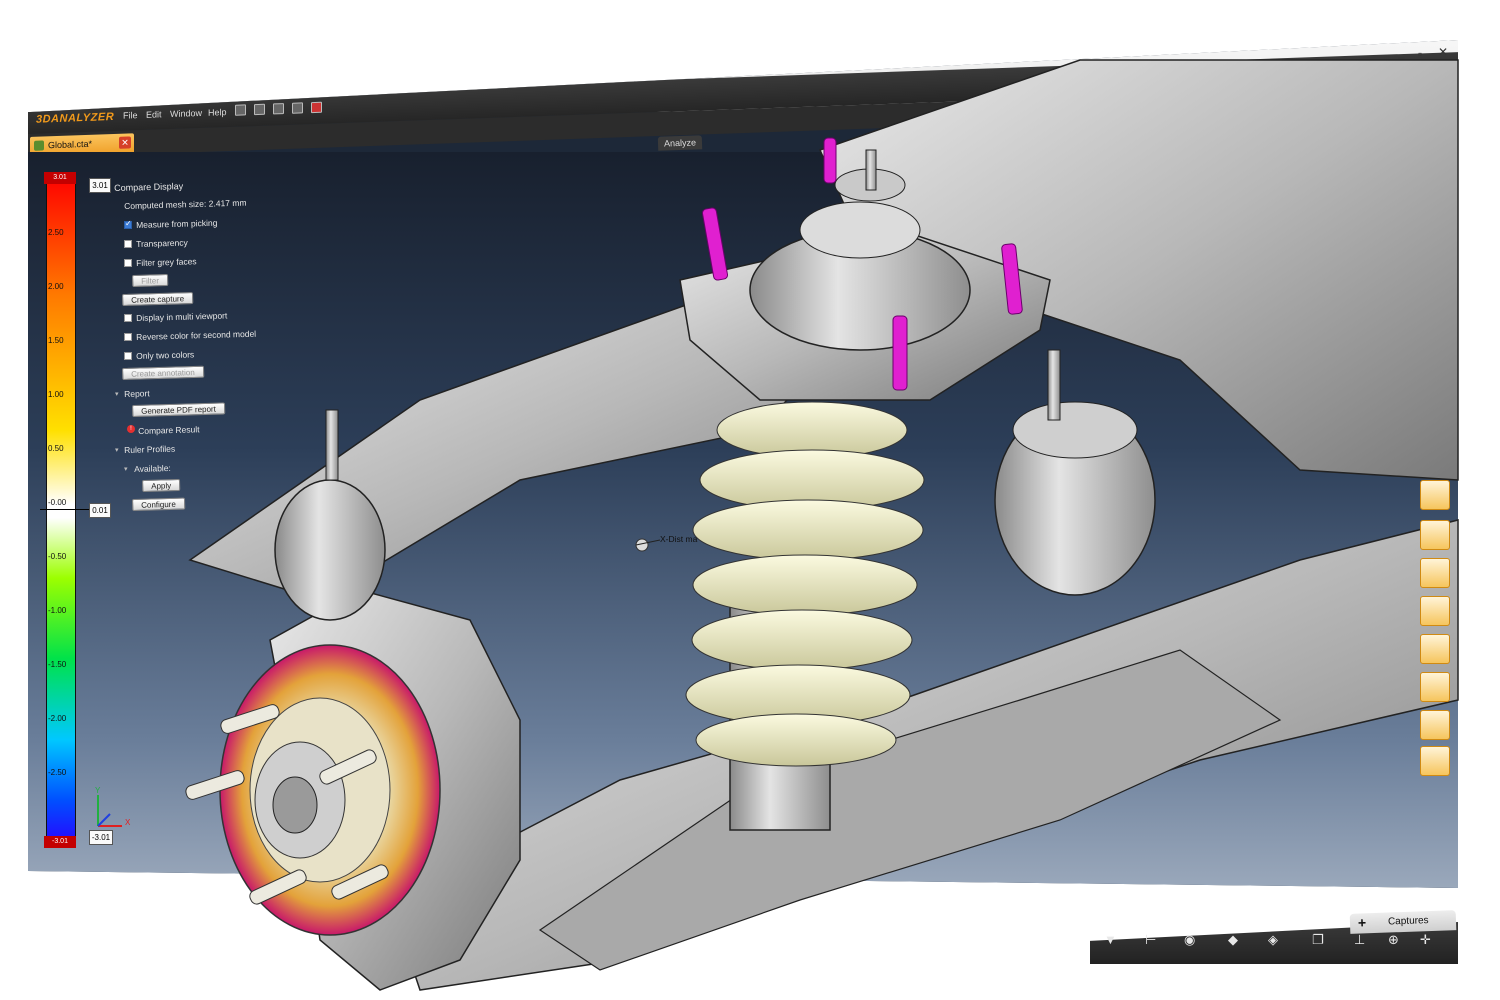 The image size is (1500, 1000). Describe the element at coordinates (65, 509) in the screenshot. I see `scale-pointer` at that location.